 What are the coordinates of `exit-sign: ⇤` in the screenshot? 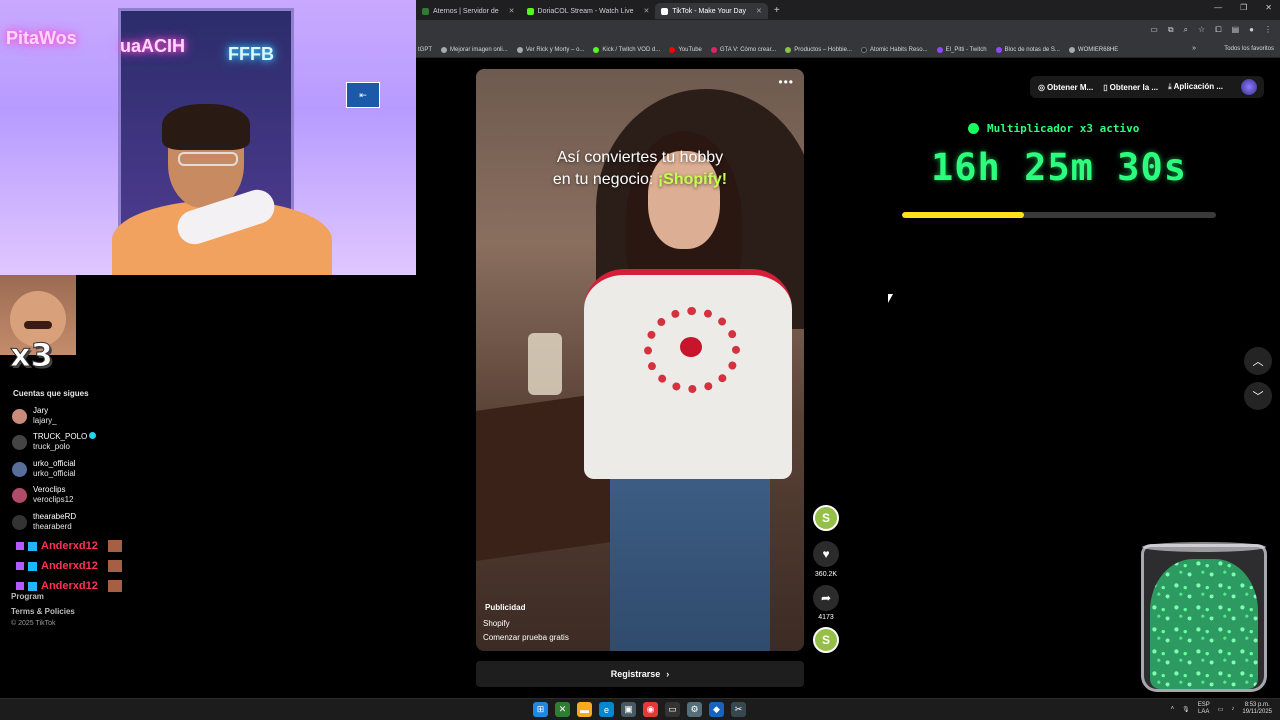 It's located at (363, 95).